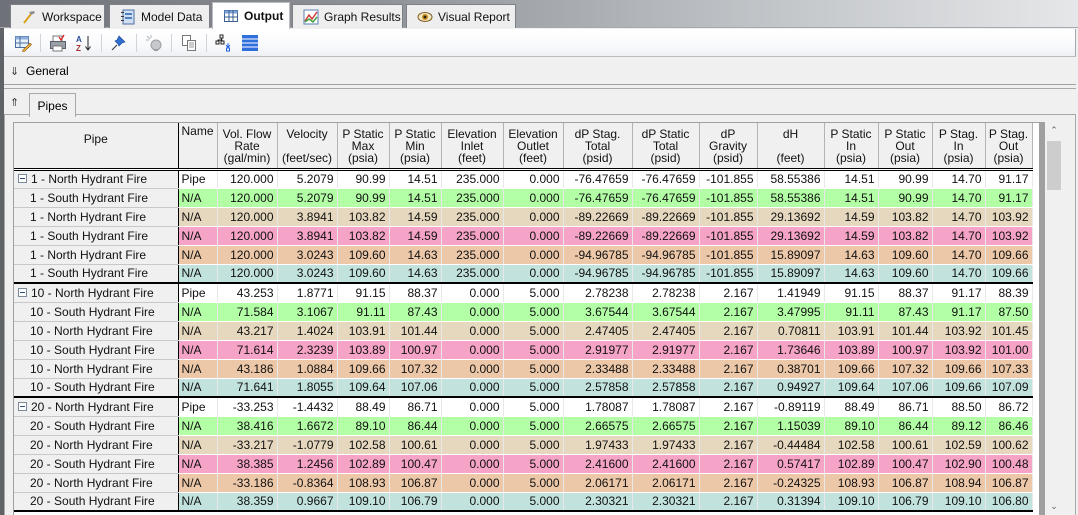  What do you see at coordinates (851, 255) in the screenshot?
I see `table-cell: 14.63` at bounding box center [851, 255].